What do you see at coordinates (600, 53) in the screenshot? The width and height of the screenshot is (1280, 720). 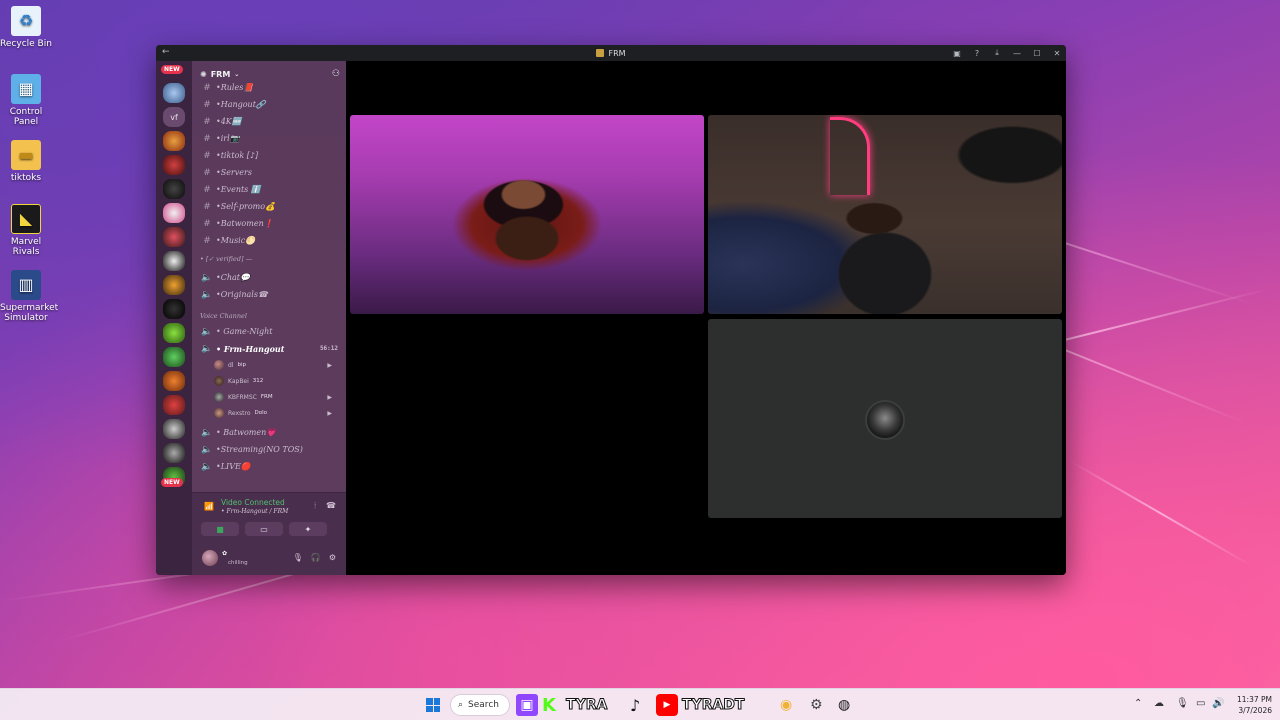 I see `server-logo-icon` at bounding box center [600, 53].